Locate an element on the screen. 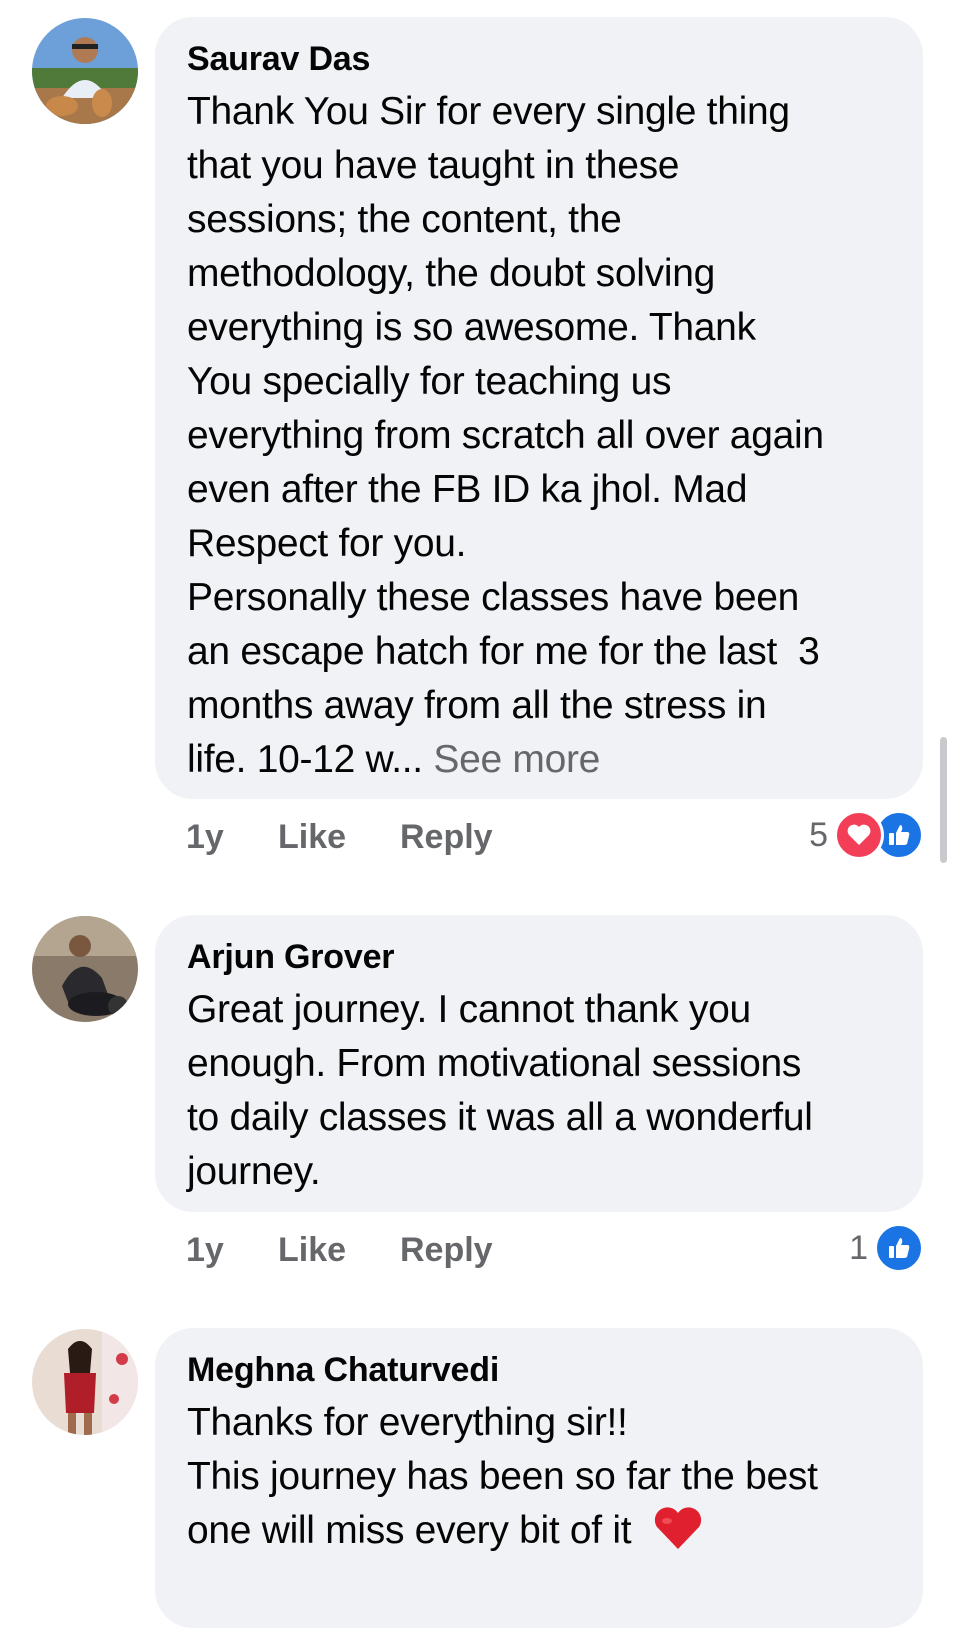  reaction-summary: 1 is located at coordinates (886, 1248).